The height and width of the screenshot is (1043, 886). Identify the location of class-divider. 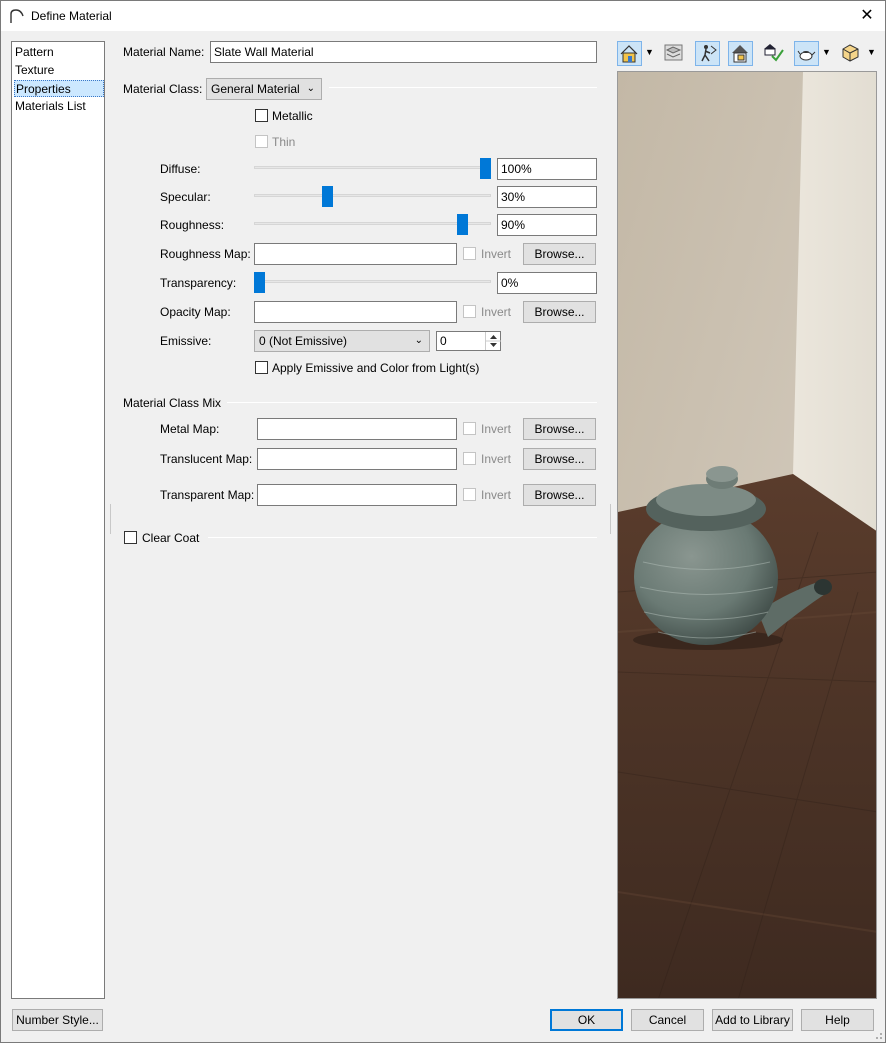
(463, 87).